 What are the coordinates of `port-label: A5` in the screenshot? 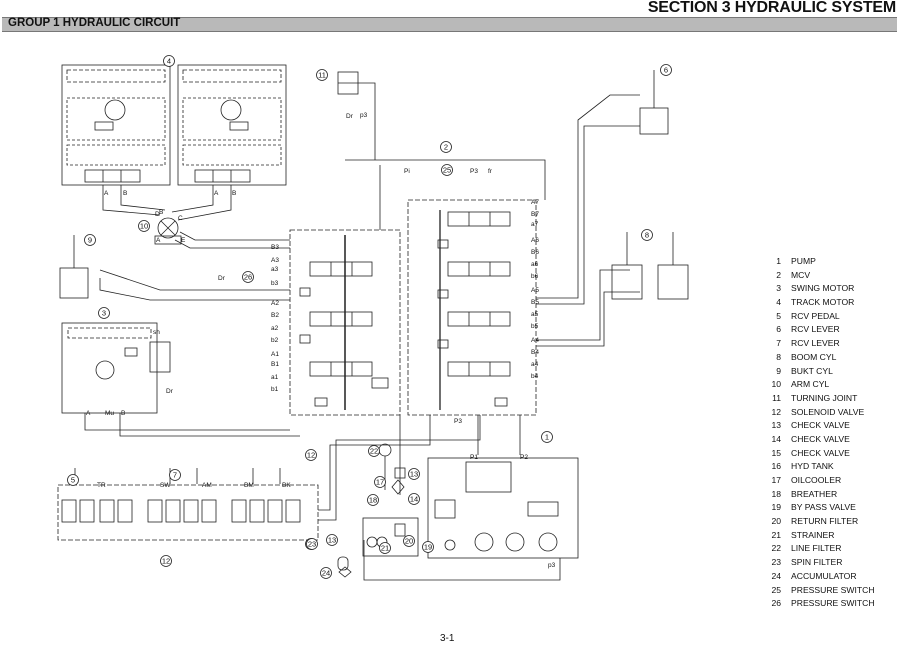 It's located at (535, 290).